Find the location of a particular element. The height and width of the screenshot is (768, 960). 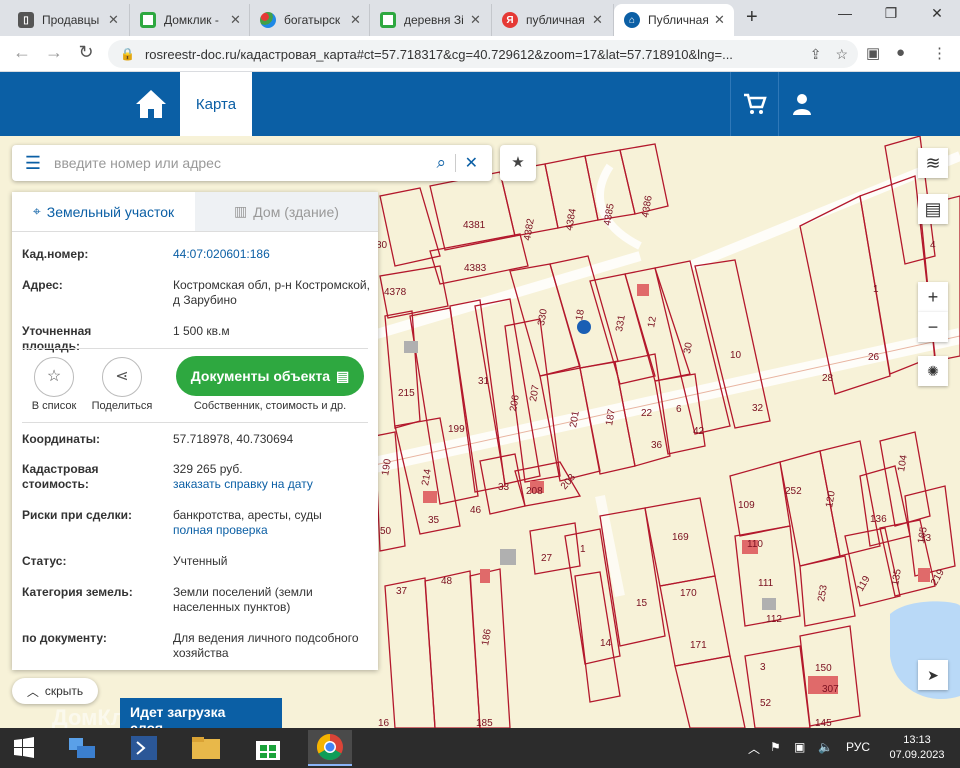

browser-tab-6-active: ⌂ Публичная ✕ is located at coordinates (674, 20).